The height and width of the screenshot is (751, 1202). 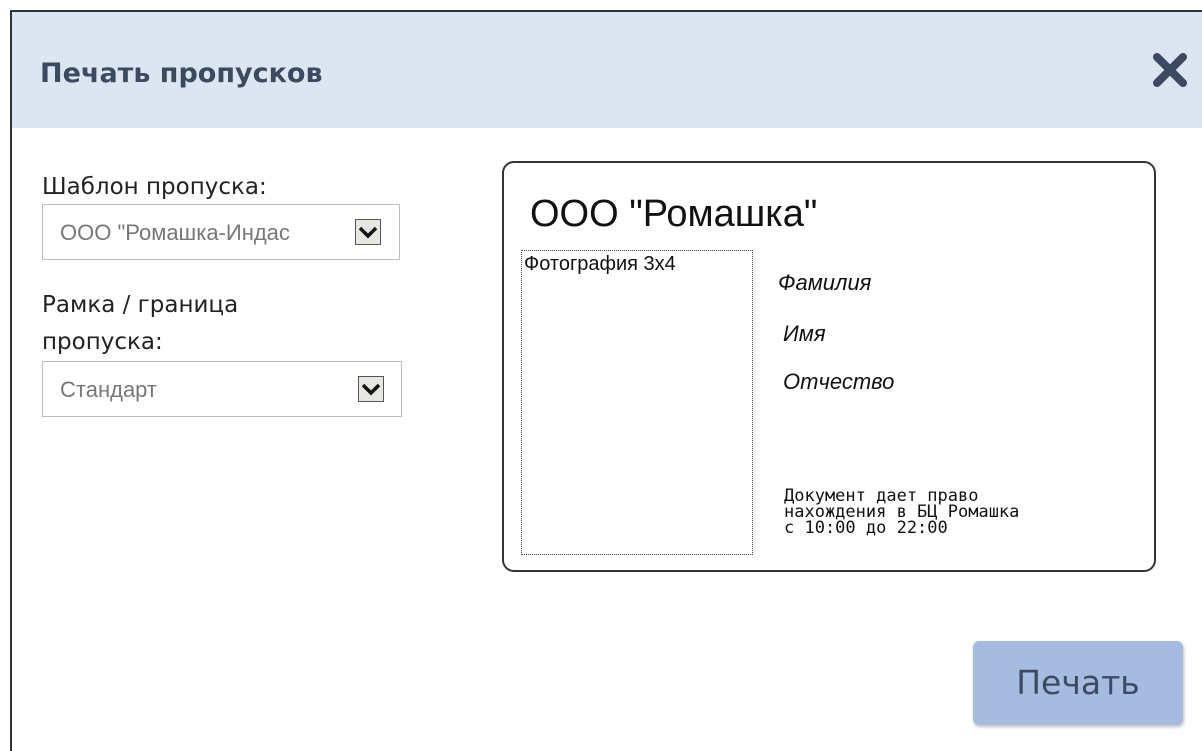 I want to click on photo-label: Фотография 3x4, so click(x=600, y=264).